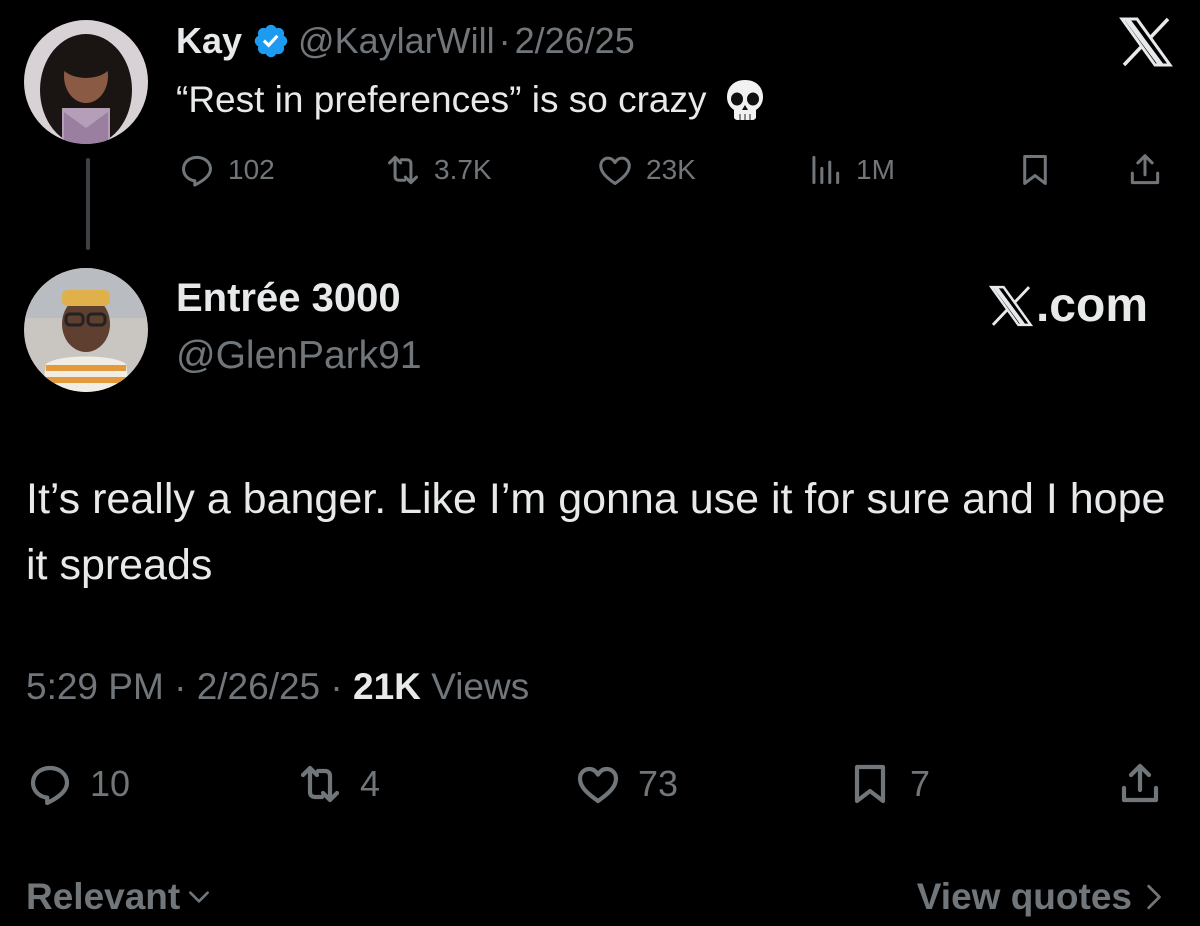  What do you see at coordinates (441, 99) in the screenshot?
I see `parent-tweet-body: “Rest in preferences” is so crazy` at bounding box center [441, 99].